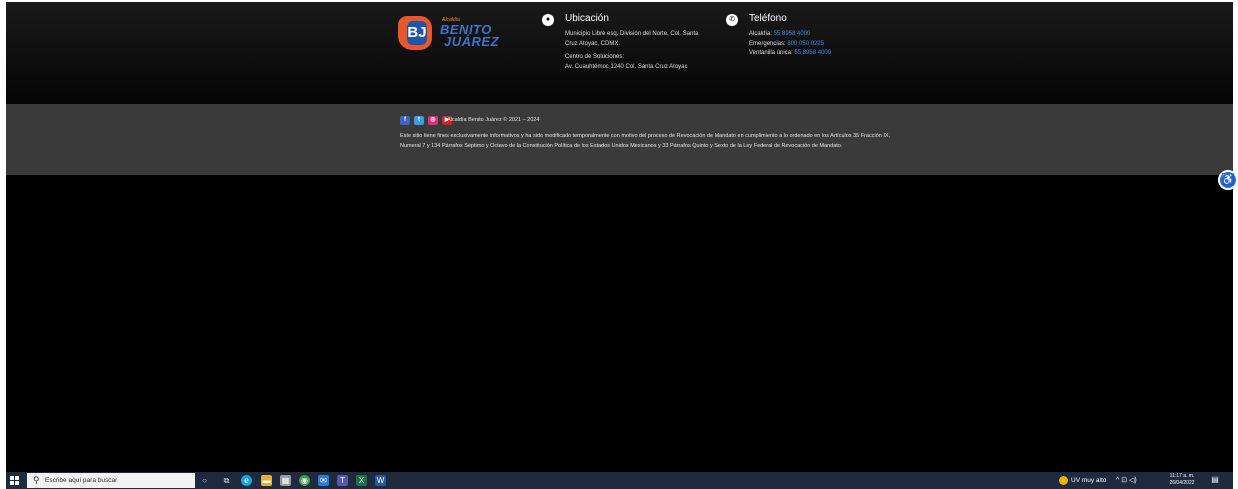  Describe the element at coordinates (548, 20) in the screenshot. I see `map-pin-icon: ●` at that location.